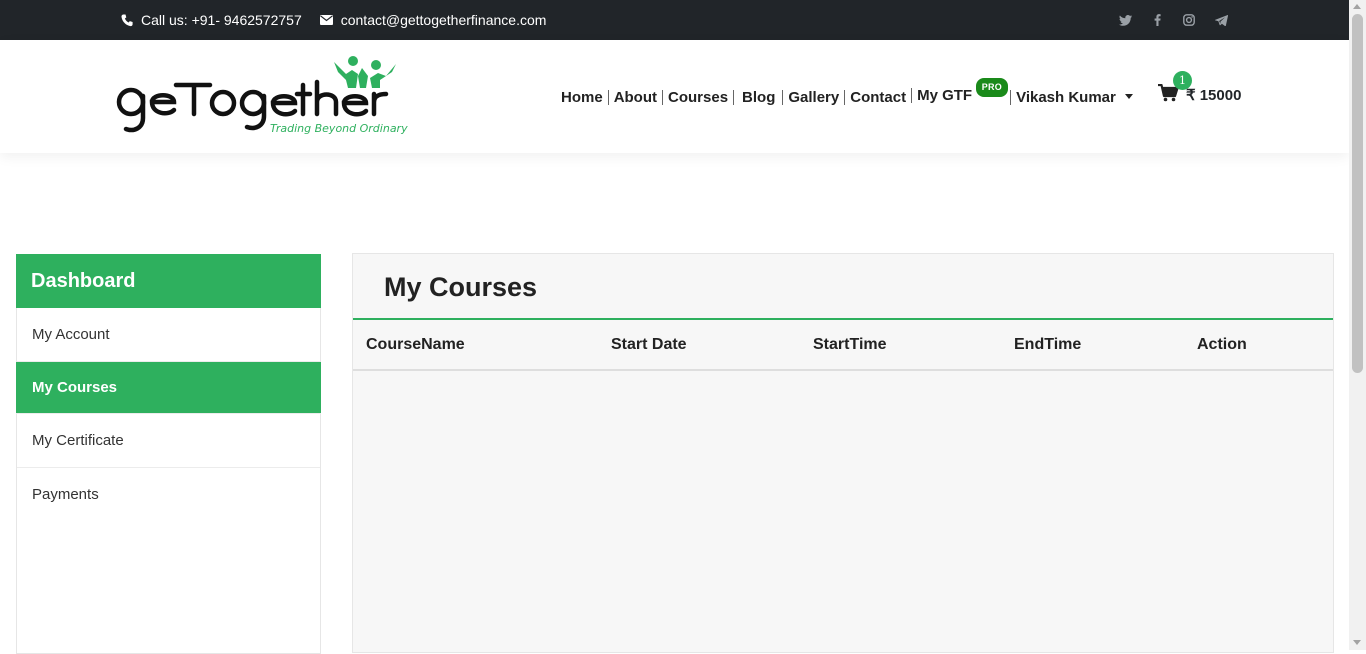  I want to click on column-header-action: Action, so click(1265, 345).